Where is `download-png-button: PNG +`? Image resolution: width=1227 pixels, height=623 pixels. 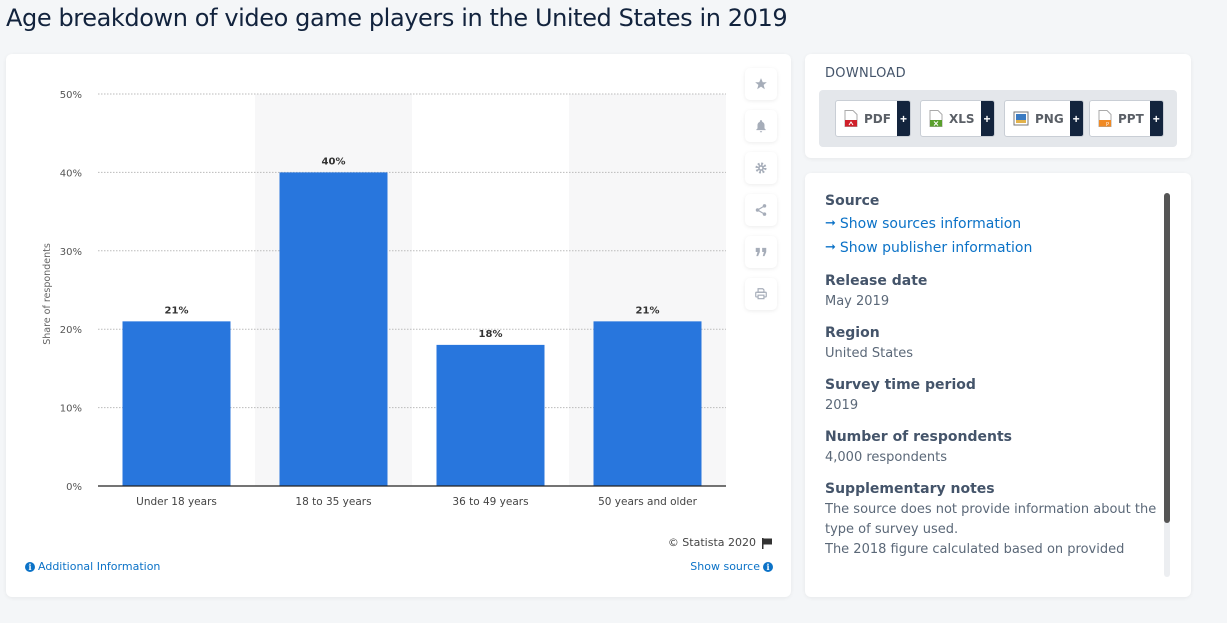
download-png-button: PNG + is located at coordinates (1044, 118).